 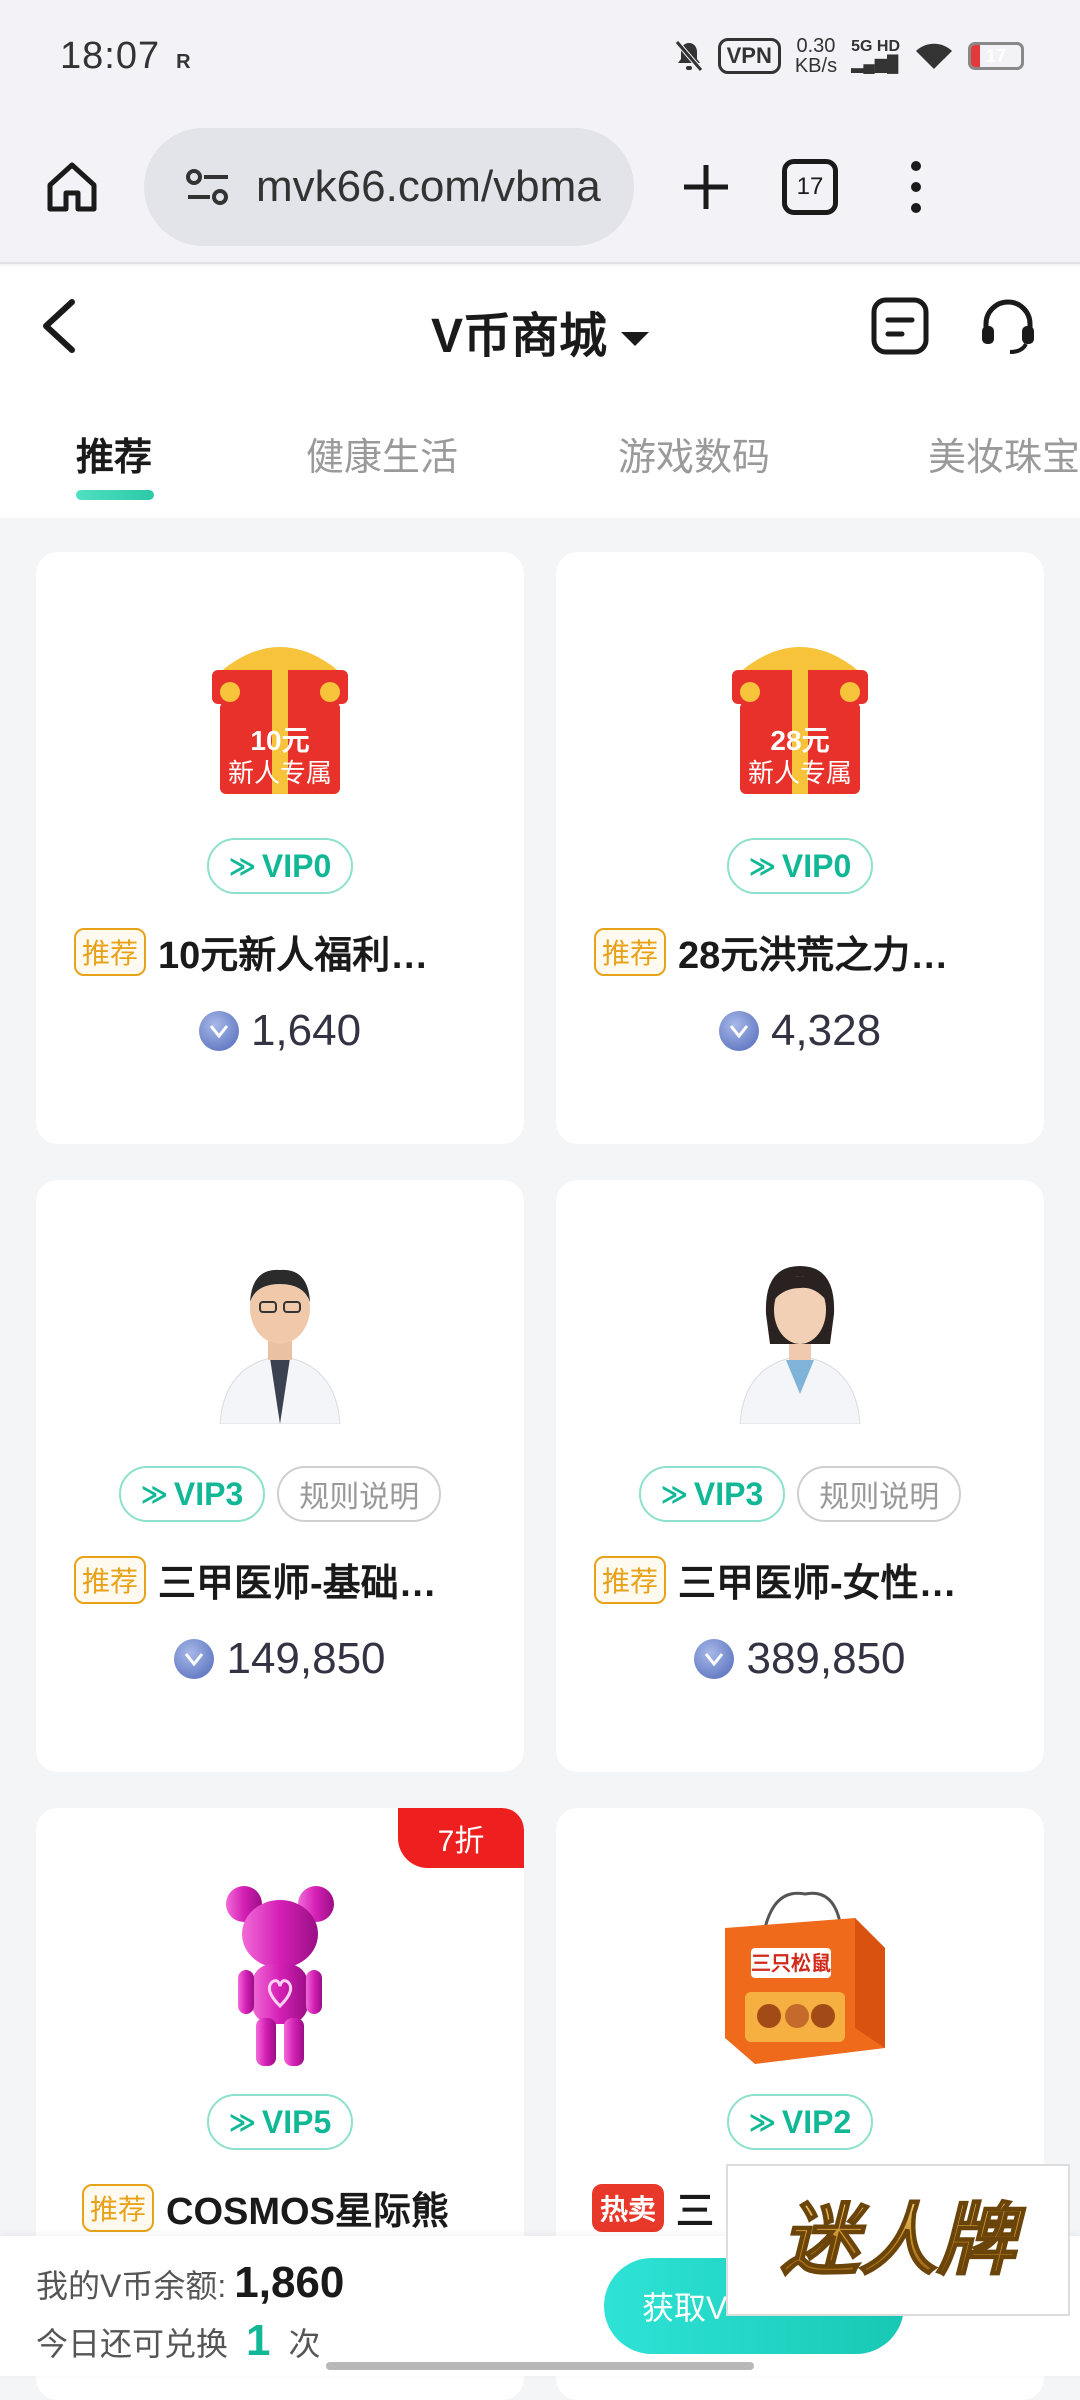 What do you see at coordinates (115, 495) in the screenshot?
I see `active-tab-indicator` at bounding box center [115, 495].